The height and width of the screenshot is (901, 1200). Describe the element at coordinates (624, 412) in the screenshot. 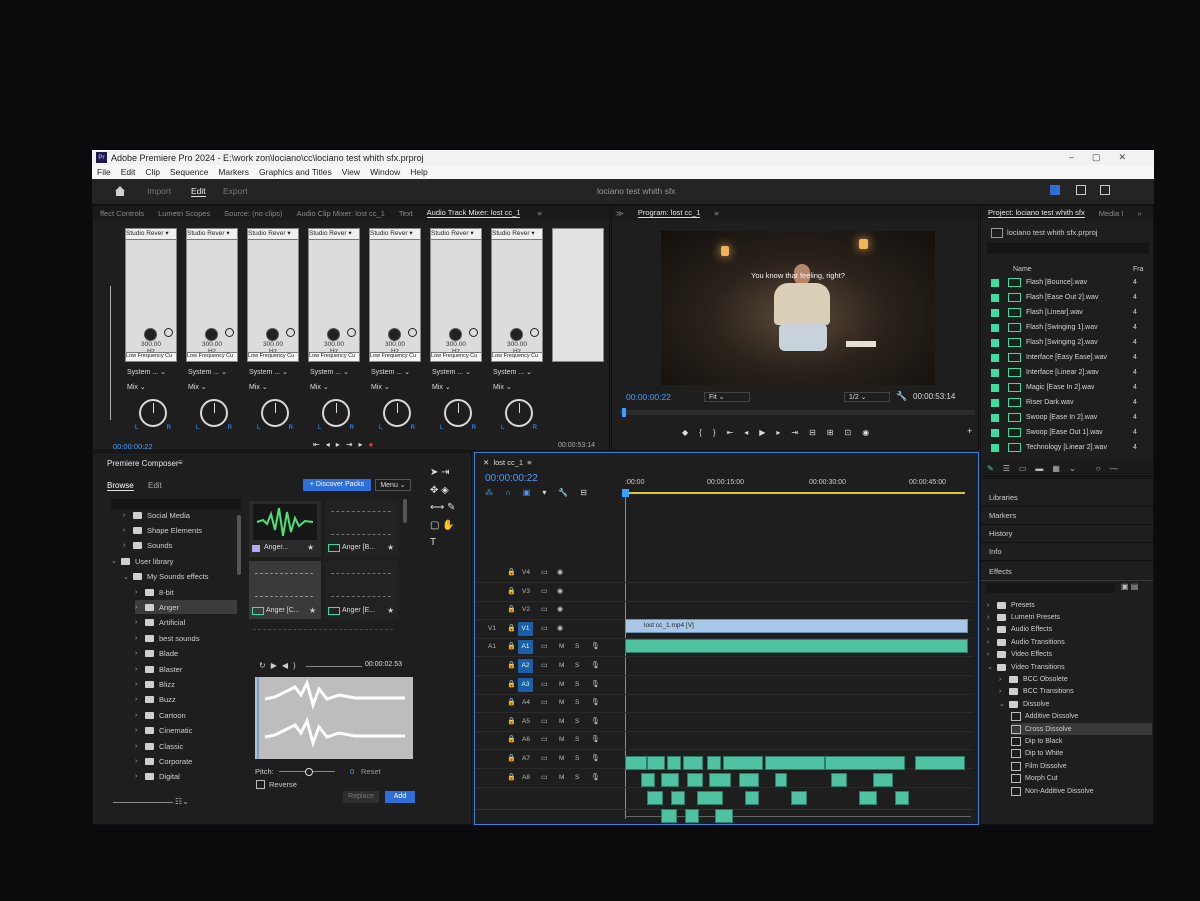

I see `program-playhead` at that location.